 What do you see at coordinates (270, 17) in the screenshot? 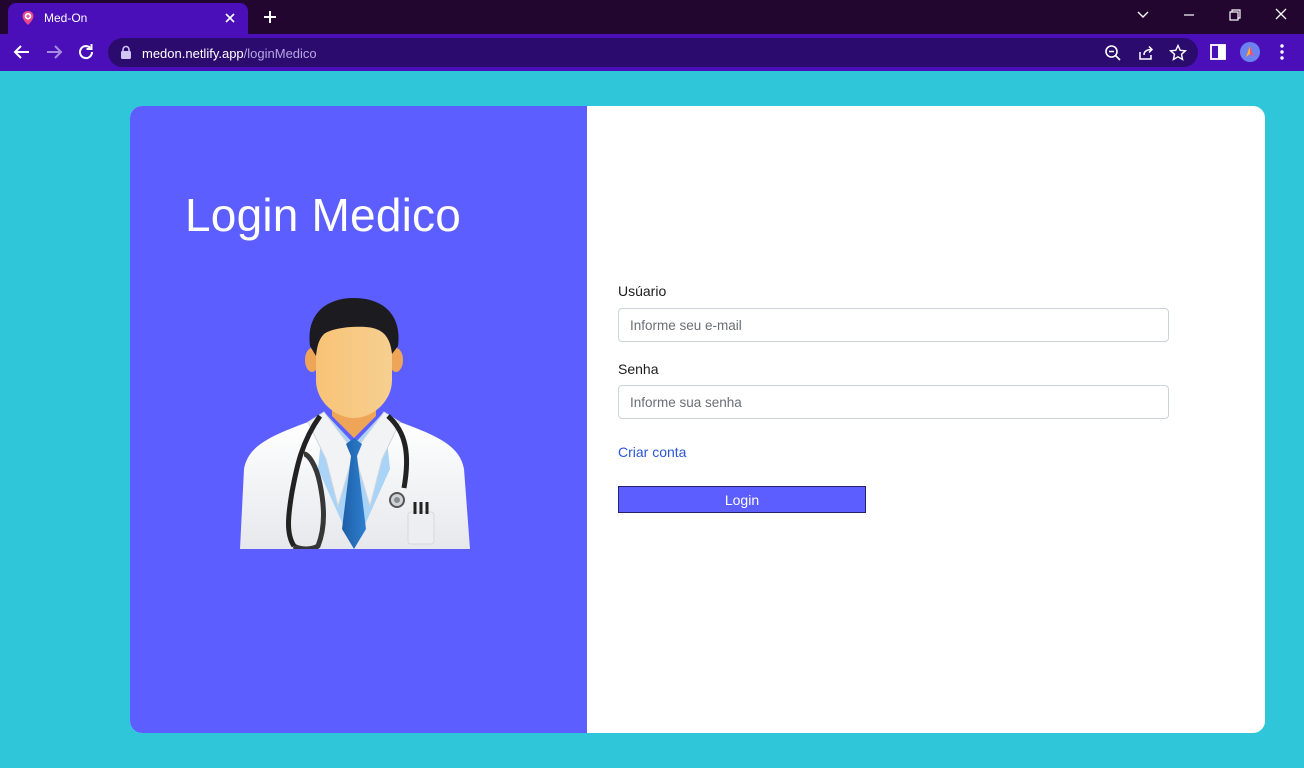
I see `new-tab-plus-icon` at bounding box center [270, 17].